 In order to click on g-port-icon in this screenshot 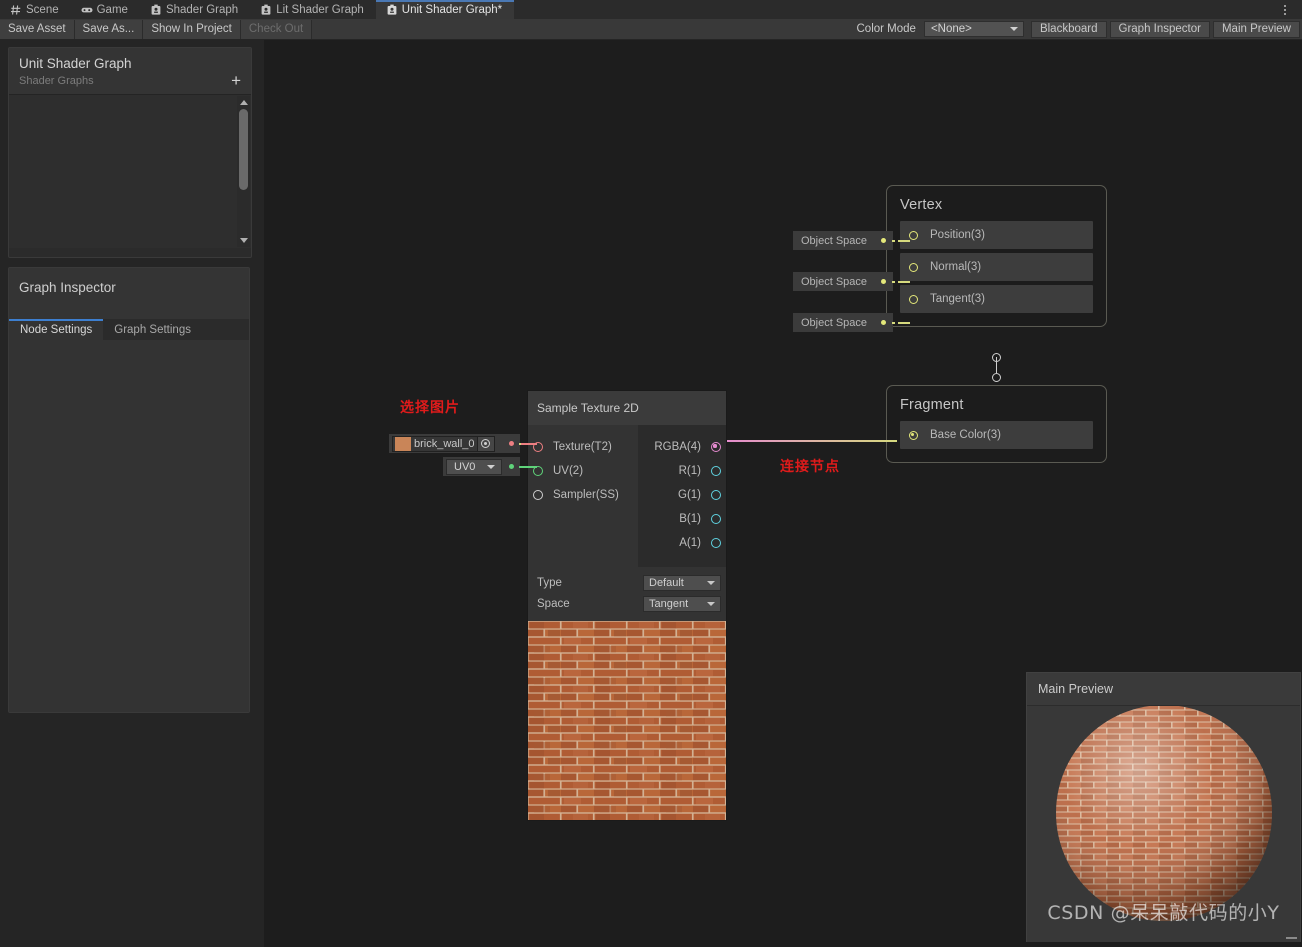, I will do `click(716, 495)`.